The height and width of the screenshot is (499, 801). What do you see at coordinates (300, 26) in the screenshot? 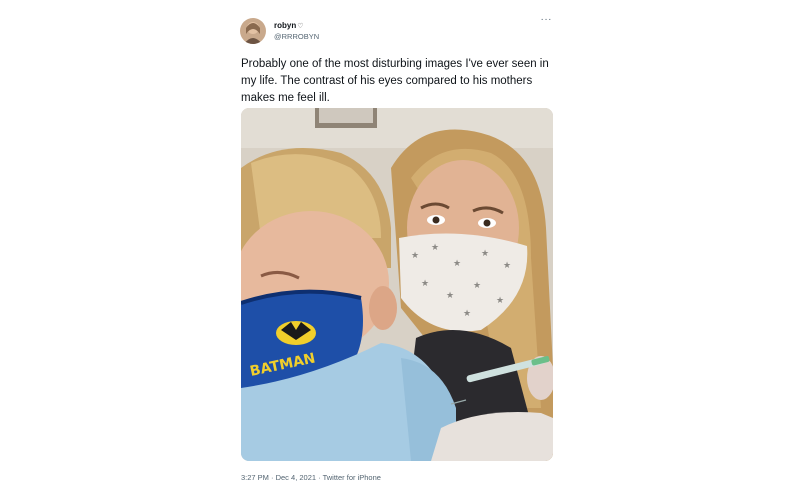
I see `heart-icon: ♡` at bounding box center [300, 26].